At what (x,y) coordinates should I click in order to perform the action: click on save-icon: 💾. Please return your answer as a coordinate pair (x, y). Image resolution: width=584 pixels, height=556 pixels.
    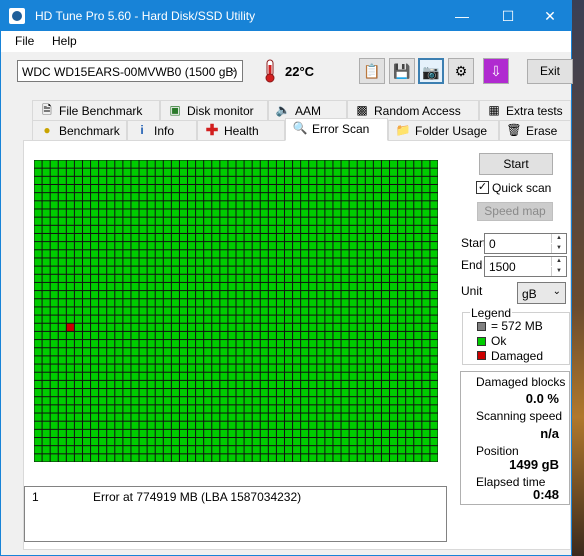
    Looking at the image, I should click on (402, 71).